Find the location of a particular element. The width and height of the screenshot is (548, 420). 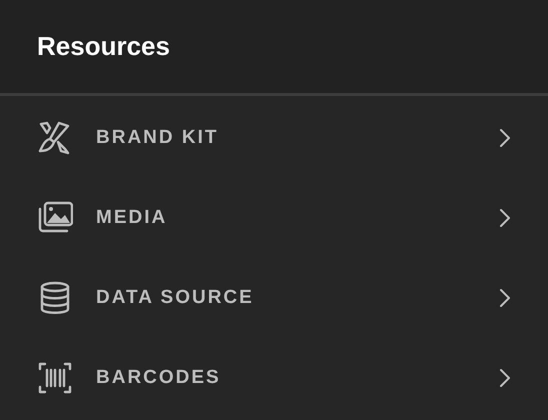

item-label: DATA SOURCE is located at coordinates (175, 298).